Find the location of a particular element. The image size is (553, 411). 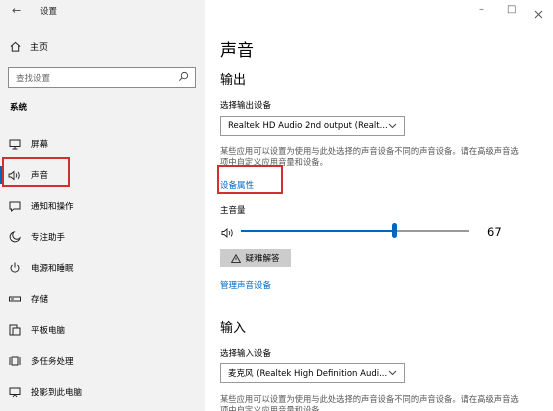

search-icon is located at coordinates (184, 76).